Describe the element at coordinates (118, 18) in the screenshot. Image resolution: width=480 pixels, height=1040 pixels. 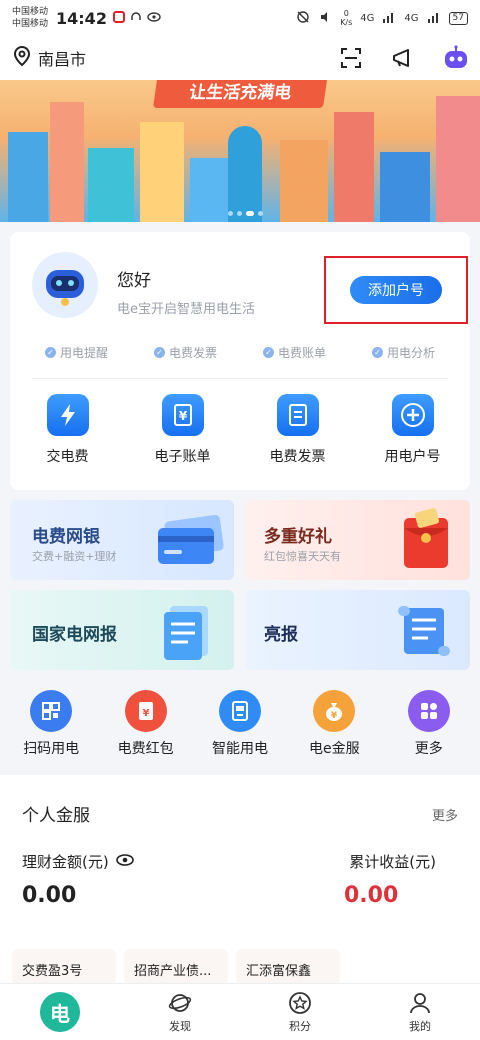
I see `record-icon` at that location.